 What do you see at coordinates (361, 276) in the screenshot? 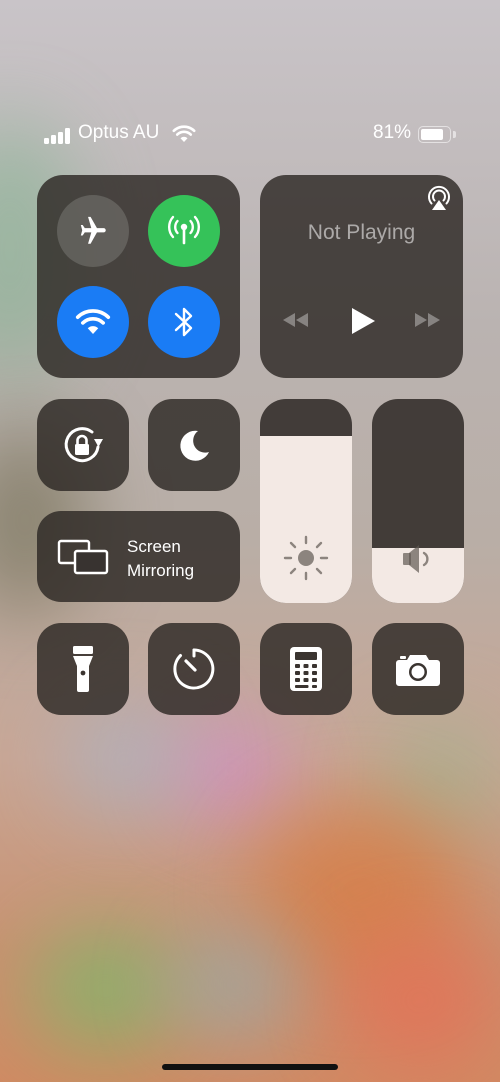
I see `now-playing-module: Not Playing` at bounding box center [361, 276].